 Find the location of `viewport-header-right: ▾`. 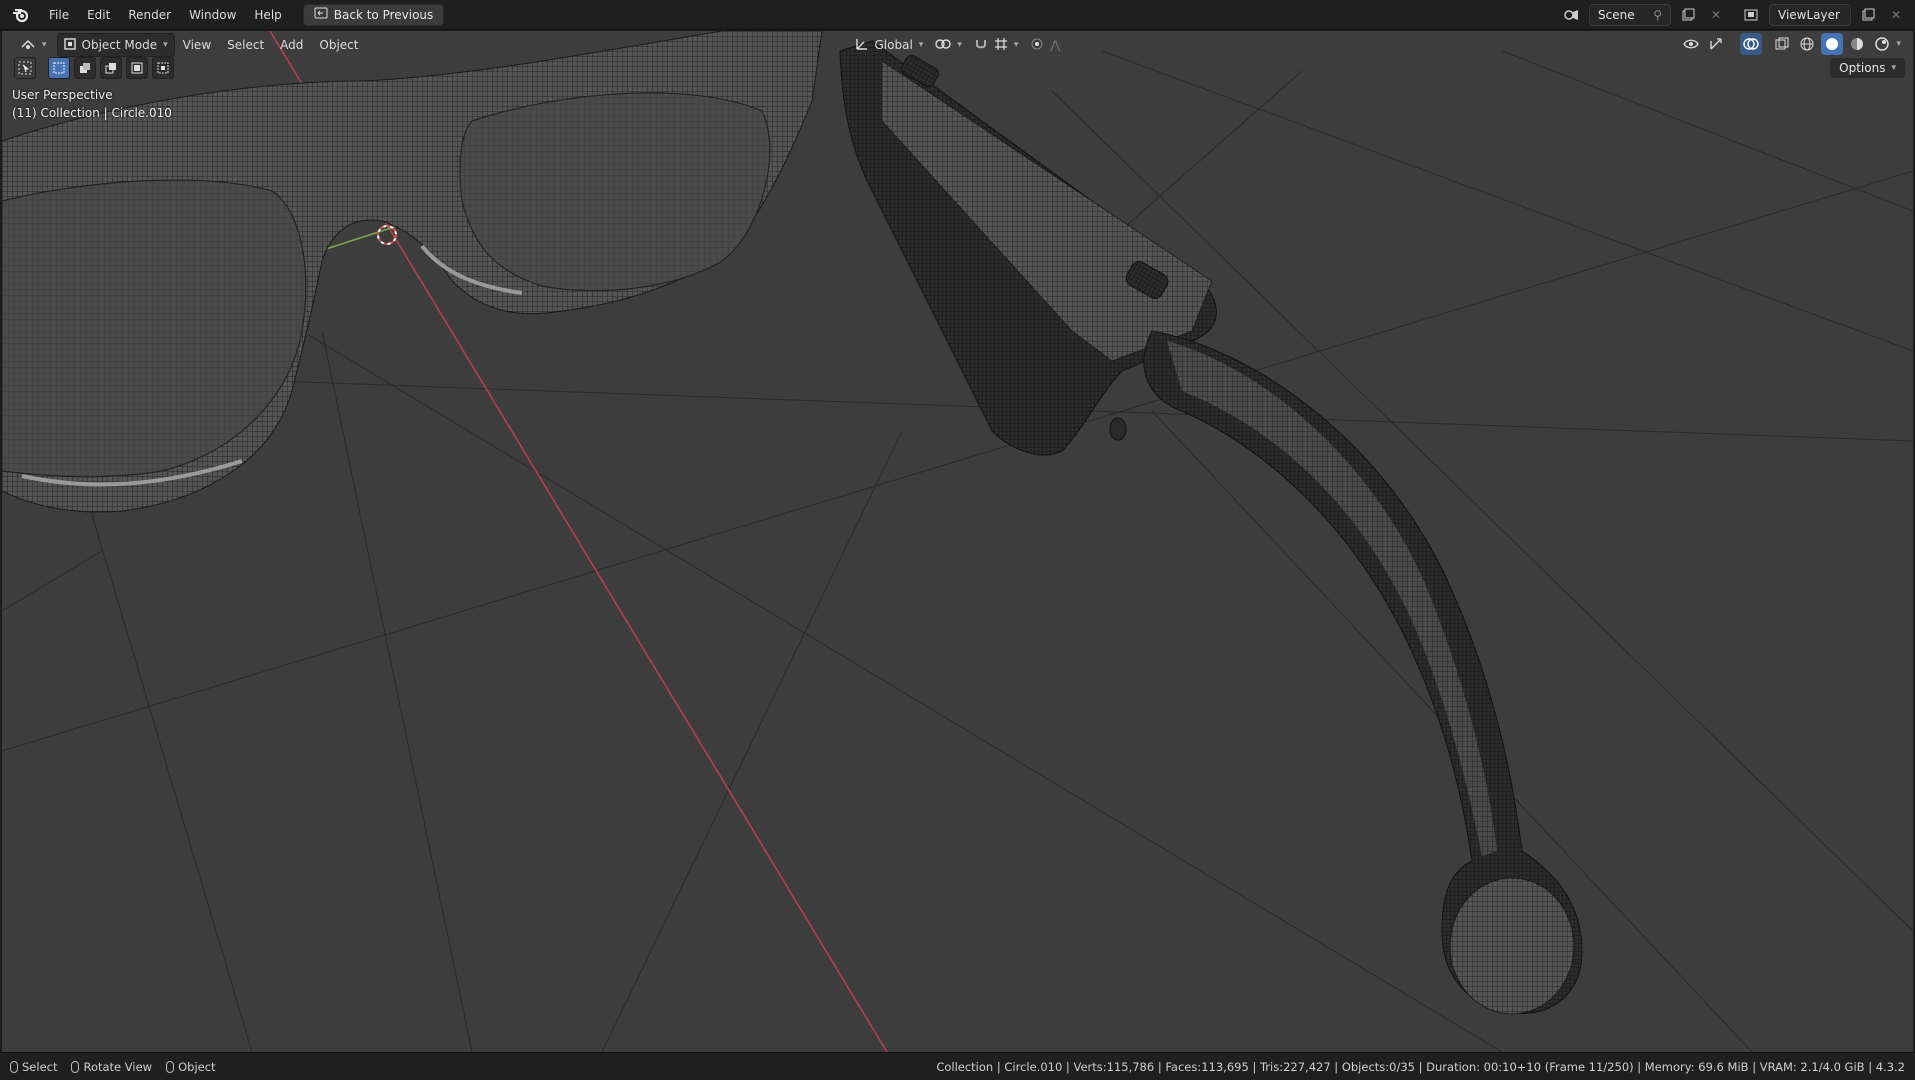

viewport-header-right: ▾ is located at coordinates (1790, 44).